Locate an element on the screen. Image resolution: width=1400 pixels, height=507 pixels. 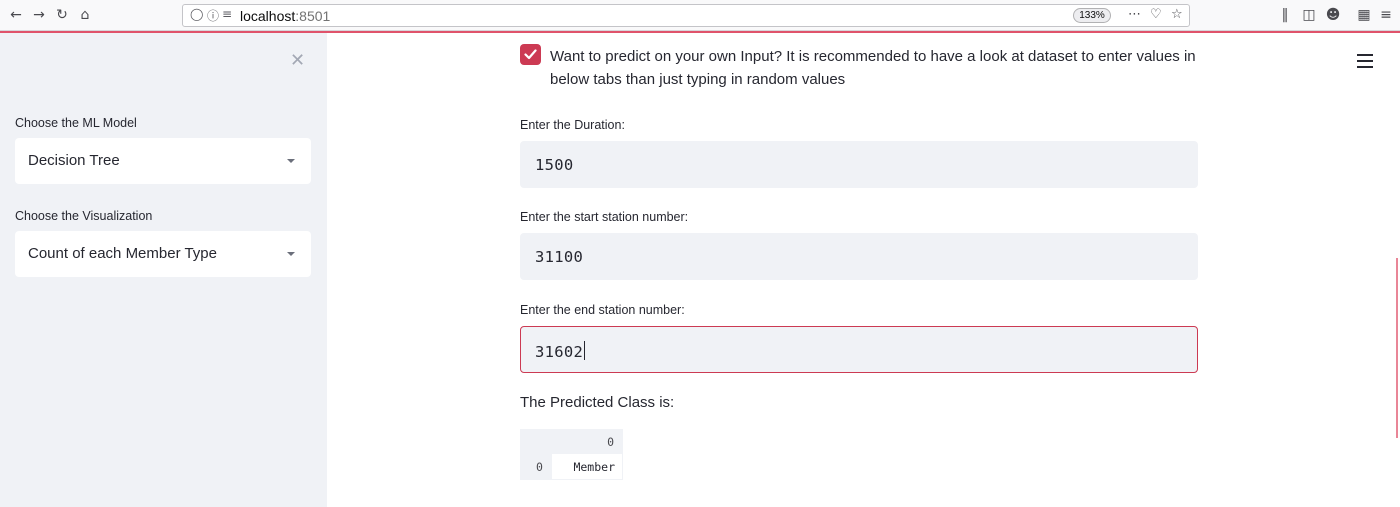
model-select-label: Choose the ML Model is located at coordinates (76, 123).